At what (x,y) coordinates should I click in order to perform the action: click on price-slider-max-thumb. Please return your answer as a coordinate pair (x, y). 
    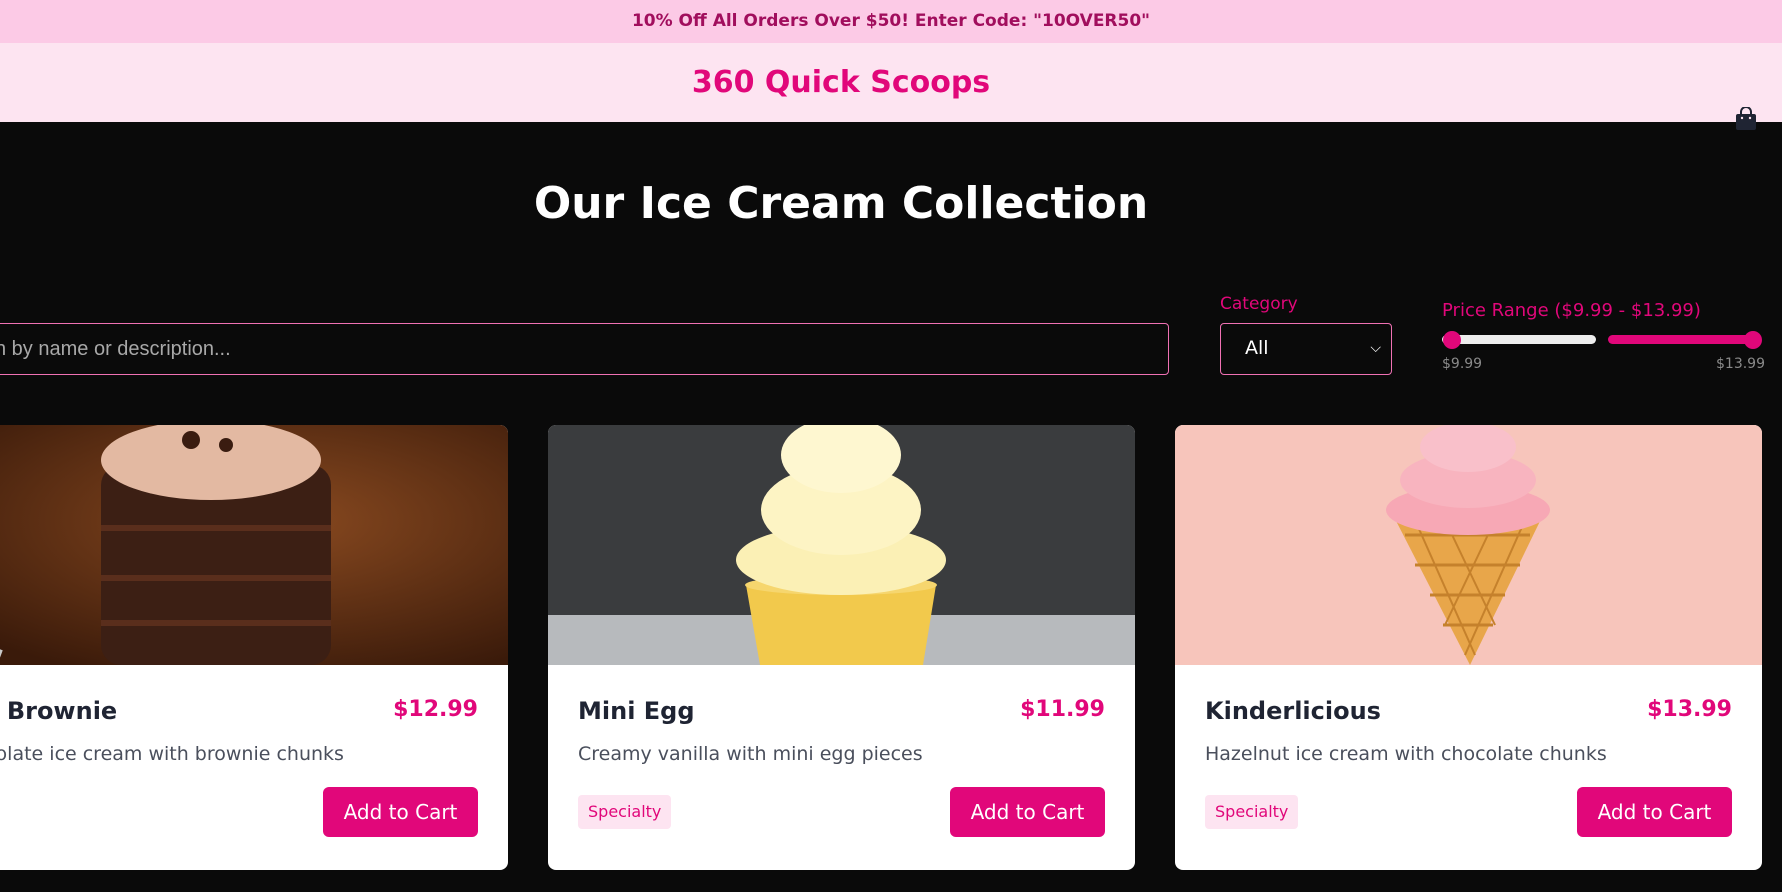
    Looking at the image, I should click on (1753, 340).